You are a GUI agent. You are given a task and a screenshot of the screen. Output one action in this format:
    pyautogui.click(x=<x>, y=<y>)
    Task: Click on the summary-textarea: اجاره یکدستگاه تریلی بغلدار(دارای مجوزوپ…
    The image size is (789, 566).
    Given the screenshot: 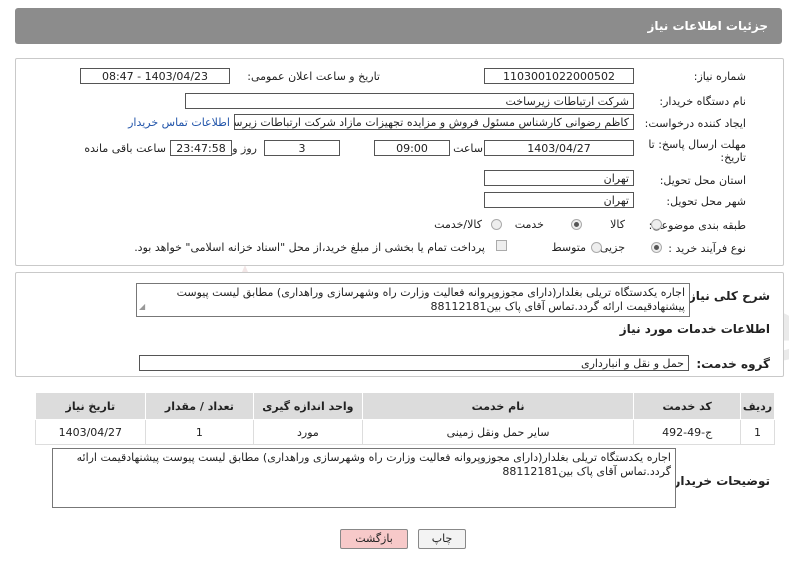 What is the action you would take?
    pyautogui.click(x=413, y=300)
    